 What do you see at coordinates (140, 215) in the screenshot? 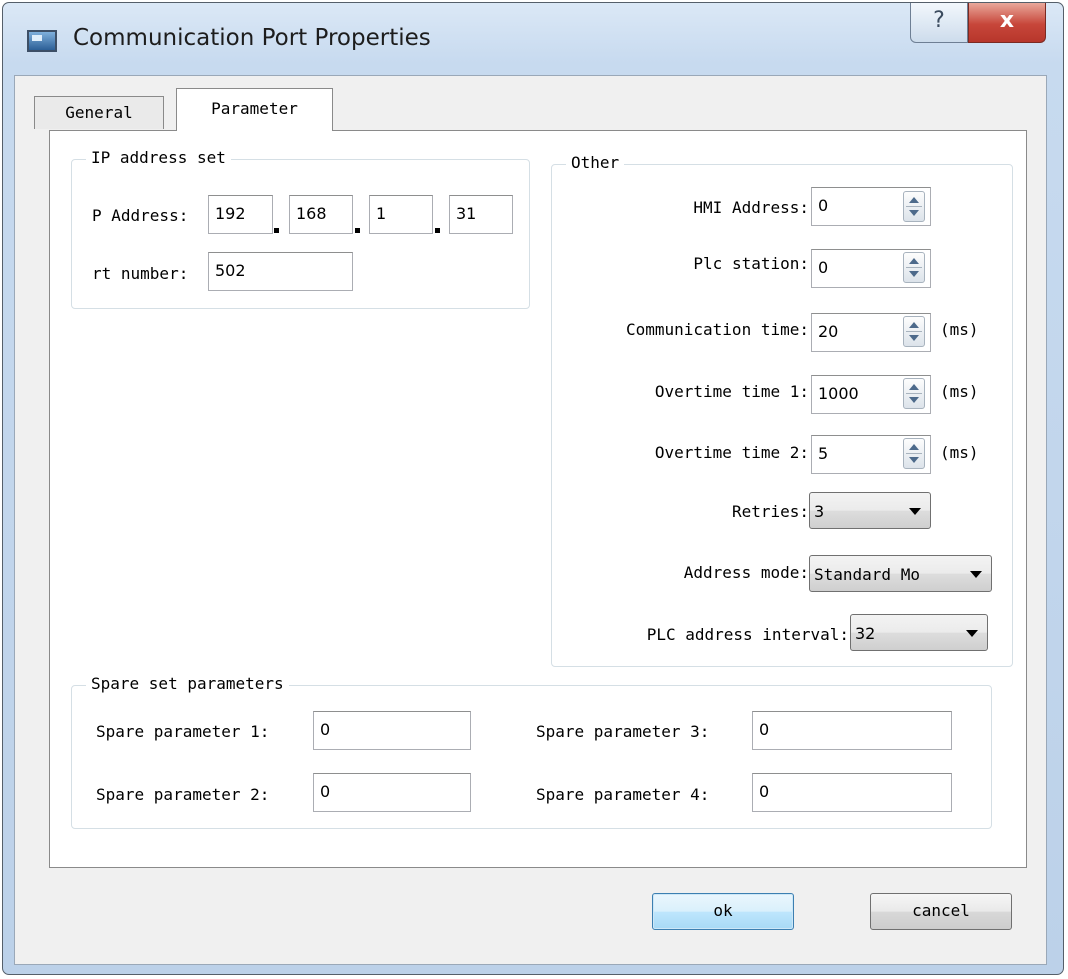
I see `ip-address-label: P Address:` at bounding box center [140, 215].